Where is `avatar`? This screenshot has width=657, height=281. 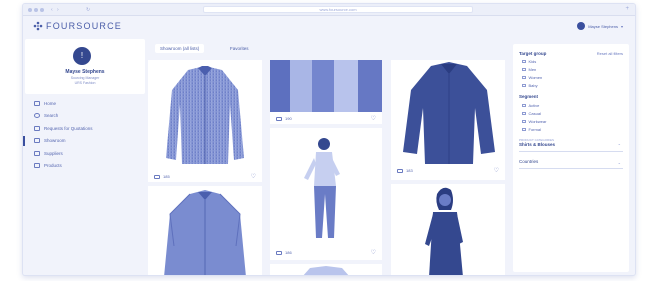
avatar is located at coordinates (581, 26).